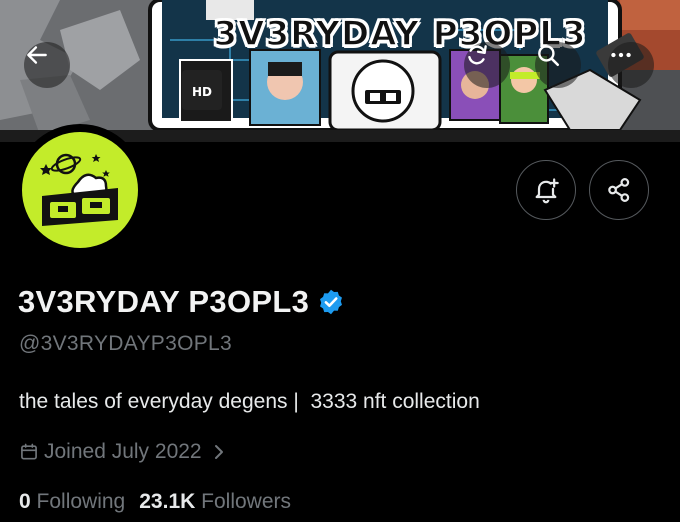  Describe the element at coordinates (125, 343) in the screenshot. I see `user-handle: @3V3RYDAYP3OPL3` at that location.